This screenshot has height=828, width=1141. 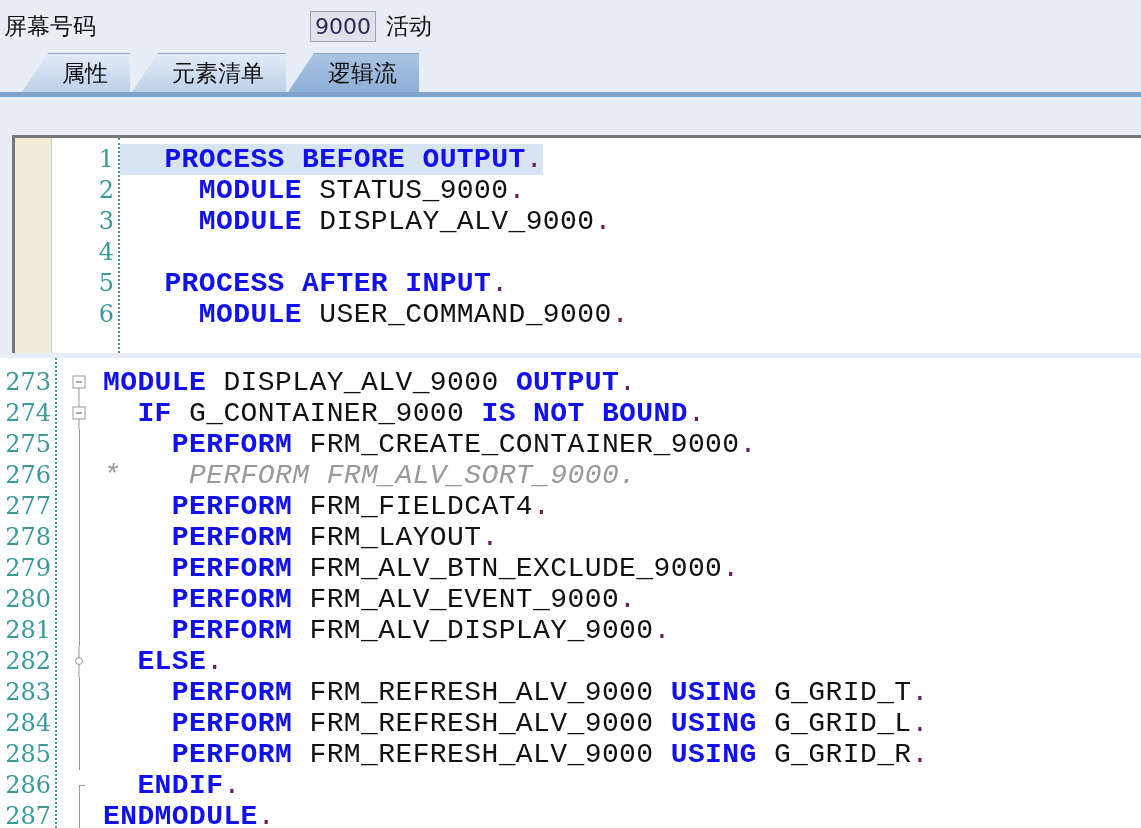 I want to click on status-text: 活动, so click(x=409, y=26).